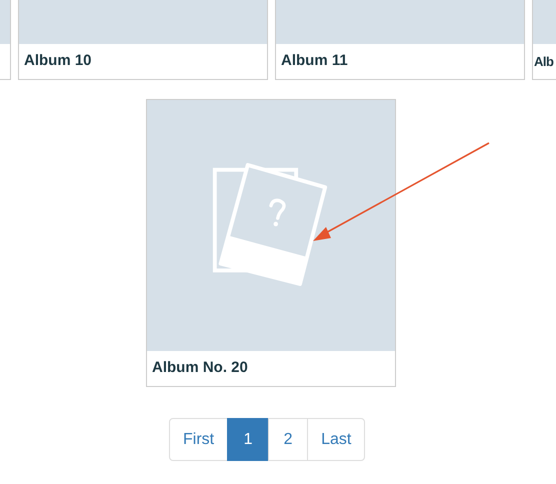  Describe the element at coordinates (288, 439) in the screenshot. I see `page-button: 2` at that location.